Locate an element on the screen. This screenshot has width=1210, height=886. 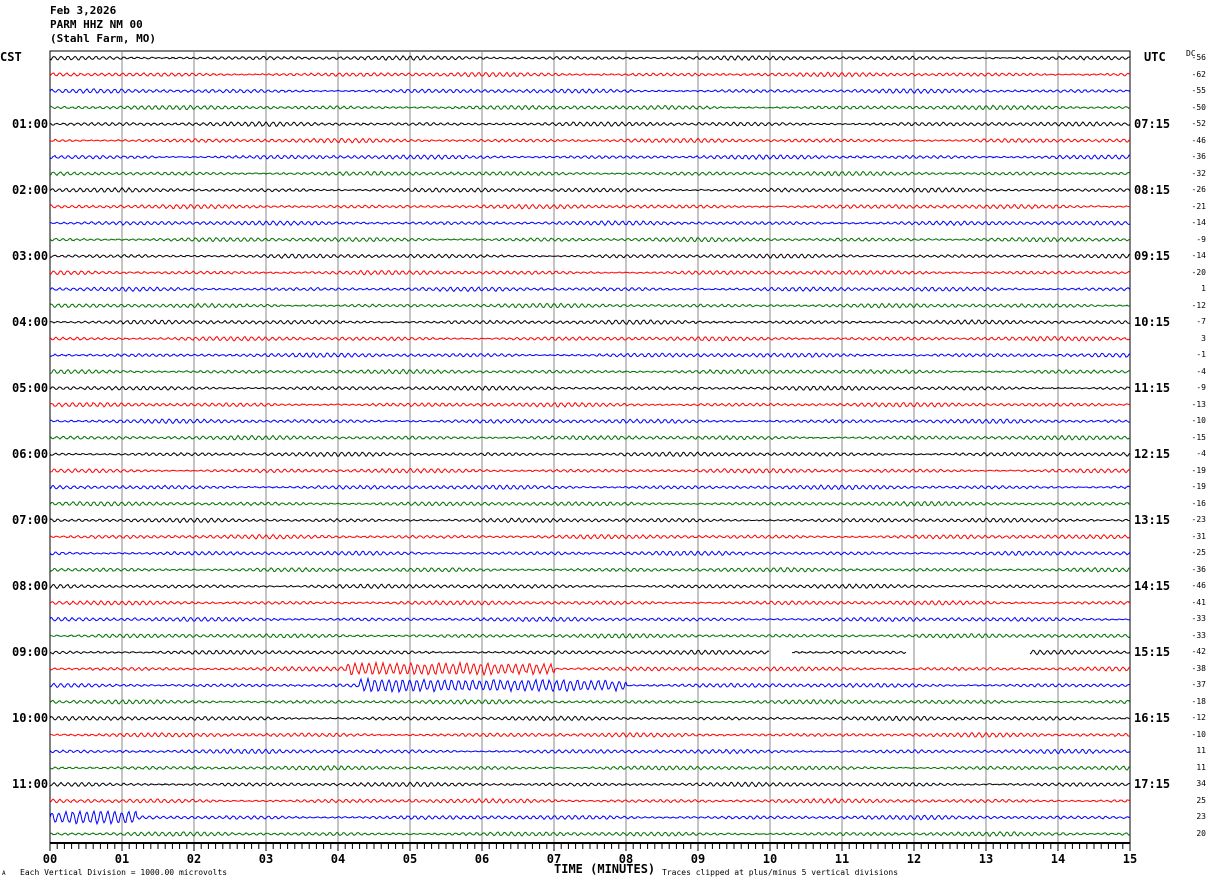
dc-offset-label: -62 is located at coordinates (1198, 74).